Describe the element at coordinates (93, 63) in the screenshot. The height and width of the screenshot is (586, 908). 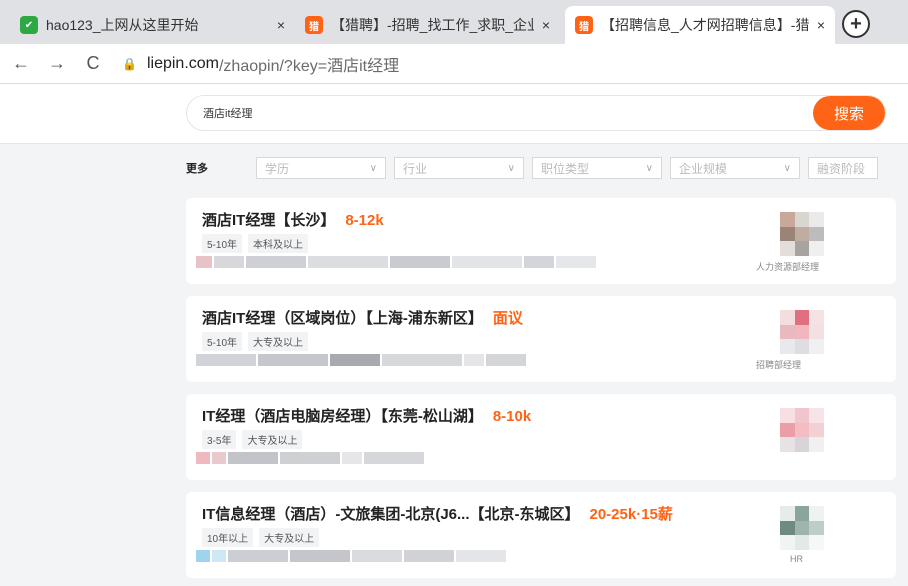
I see `reload-button: C` at that location.